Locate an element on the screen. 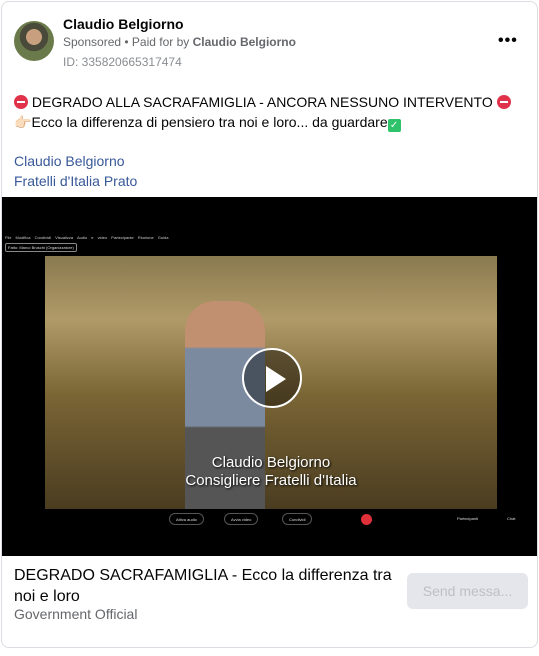  mute-button: Attiva audio is located at coordinates (186, 519).